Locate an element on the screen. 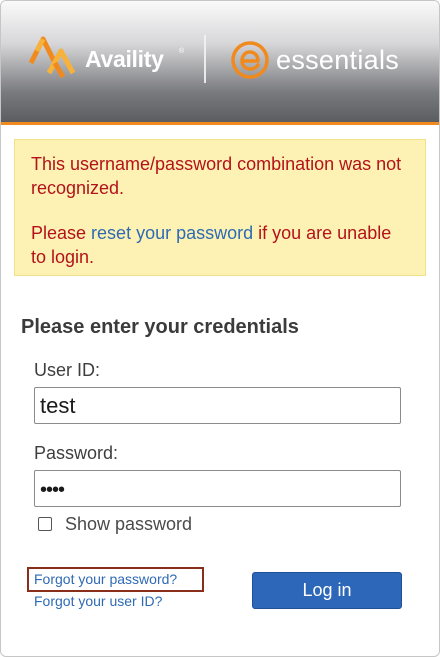 The image size is (440, 657). availity-logo-icon is located at coordinates (52, 57).